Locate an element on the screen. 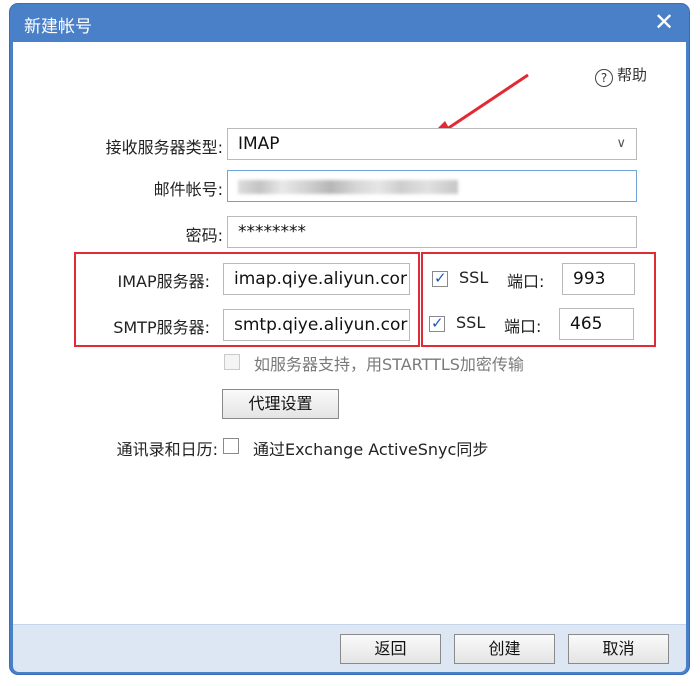 This screenshot has width=700, height=686. title-bar: 新建帐号 ✕ is located at coordinates (349, 23).